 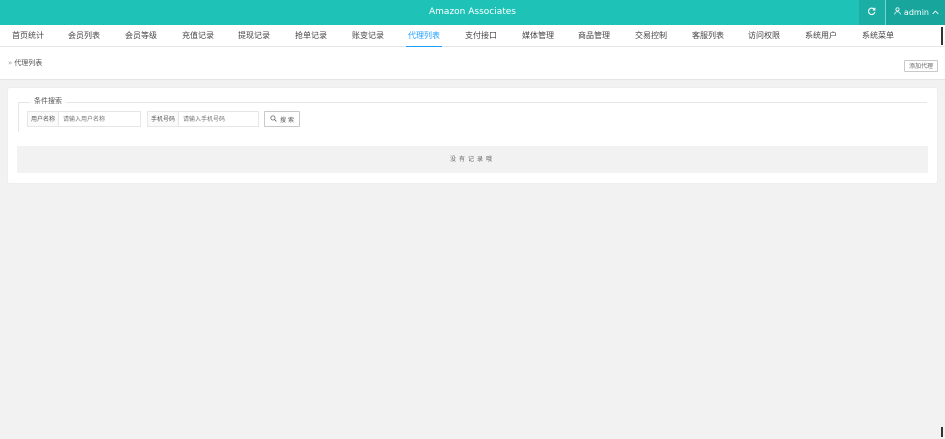 What do you see at coordinates (198, 36) in the screenshot?
I see `nav-item-recharge-records: 充值记录` at bounding box center [198, 36].